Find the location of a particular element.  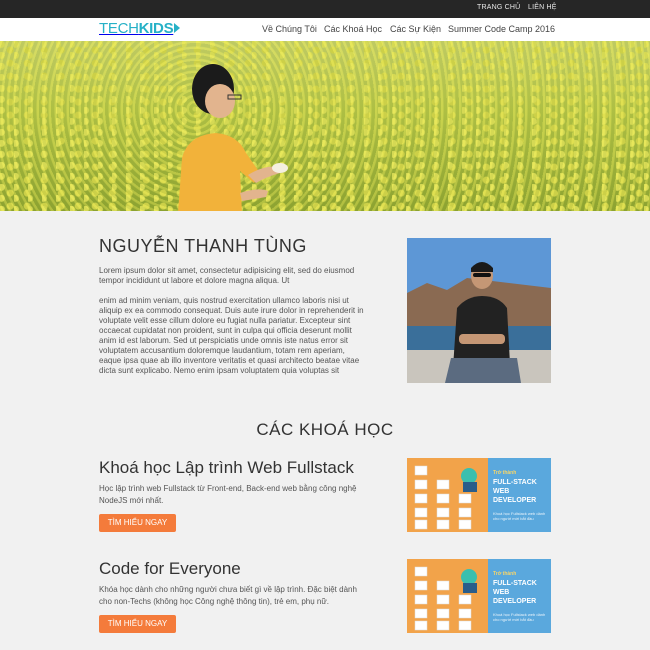

logo-kids-text: KIDS is located at coordinates (156, 28).